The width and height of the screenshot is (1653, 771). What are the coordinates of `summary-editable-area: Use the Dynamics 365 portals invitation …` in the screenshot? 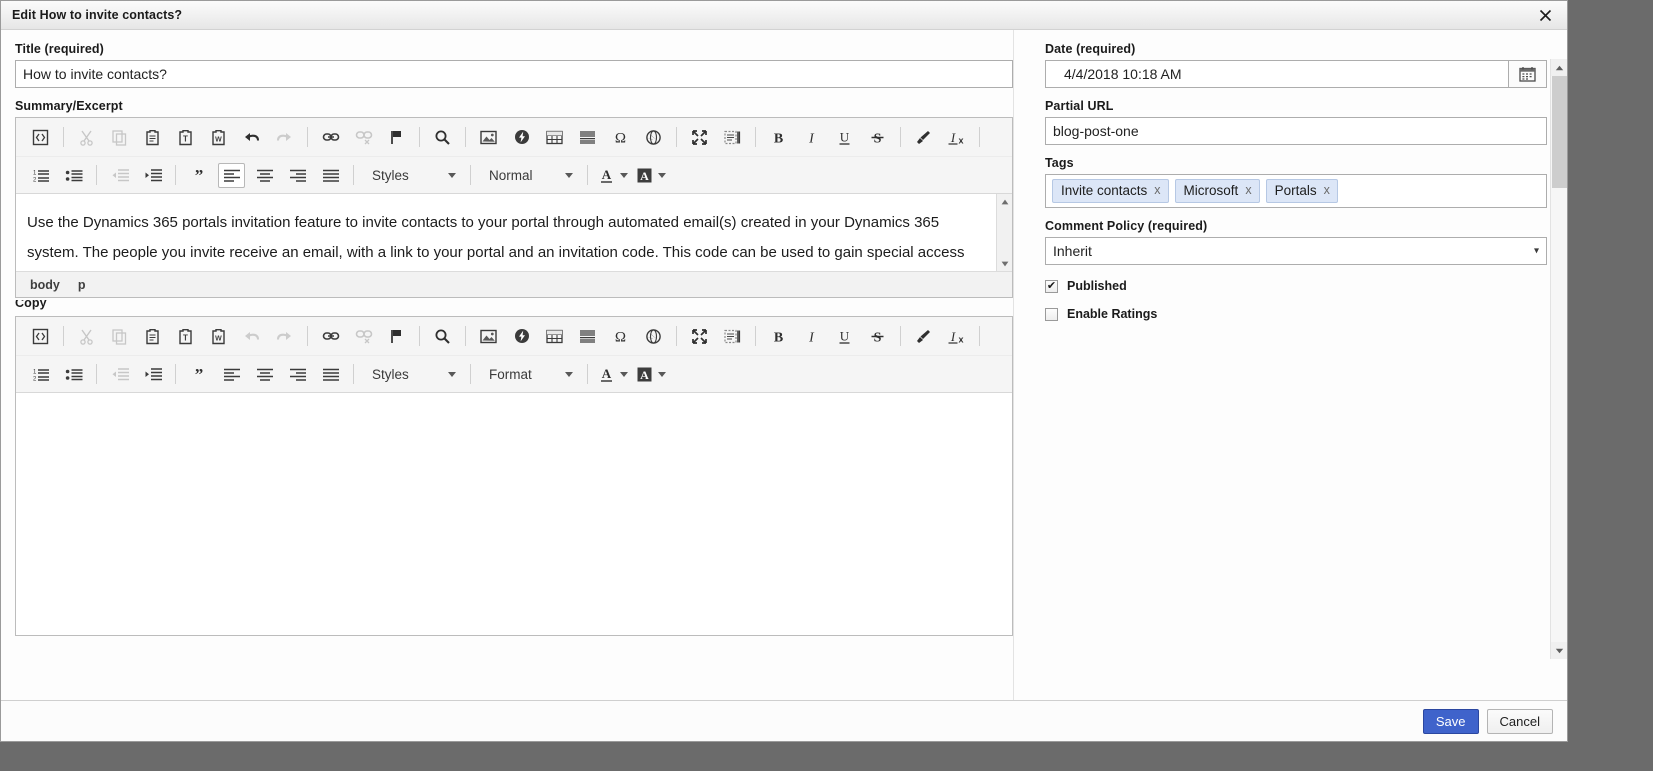 It's located at (514, 232).